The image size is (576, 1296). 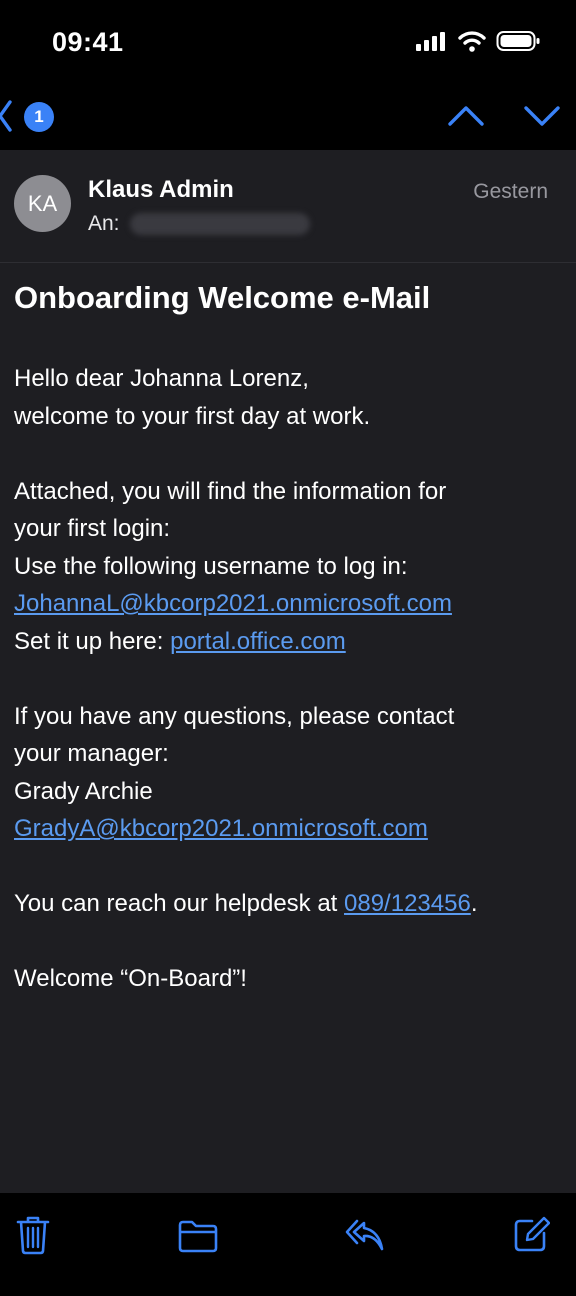 I want to click on setup-label: Set it up here:, so click(x=92, y=641).